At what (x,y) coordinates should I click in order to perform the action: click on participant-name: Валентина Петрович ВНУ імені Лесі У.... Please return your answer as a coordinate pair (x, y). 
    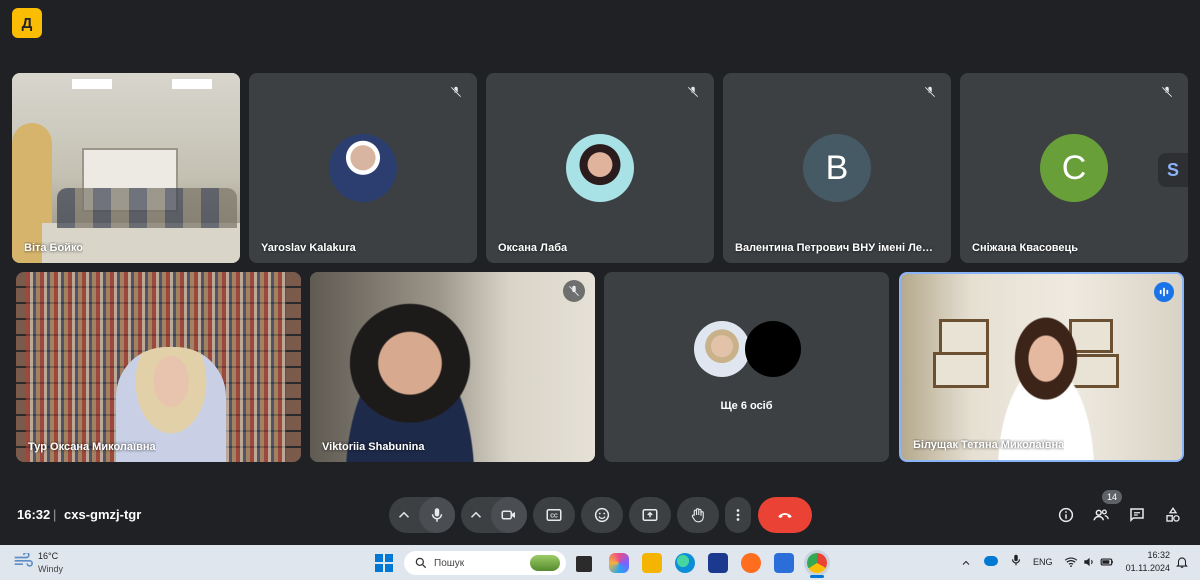
    Looking at the image, I should click on (835, 248).